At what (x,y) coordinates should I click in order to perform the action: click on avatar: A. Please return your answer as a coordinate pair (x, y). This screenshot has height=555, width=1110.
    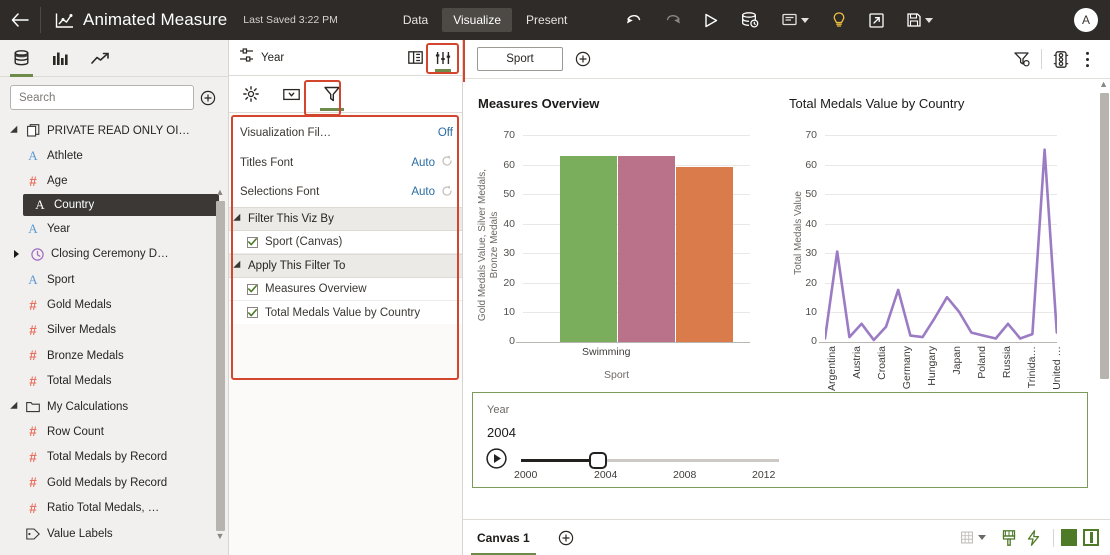
    Looking at the image, I should click on (1086, 20).